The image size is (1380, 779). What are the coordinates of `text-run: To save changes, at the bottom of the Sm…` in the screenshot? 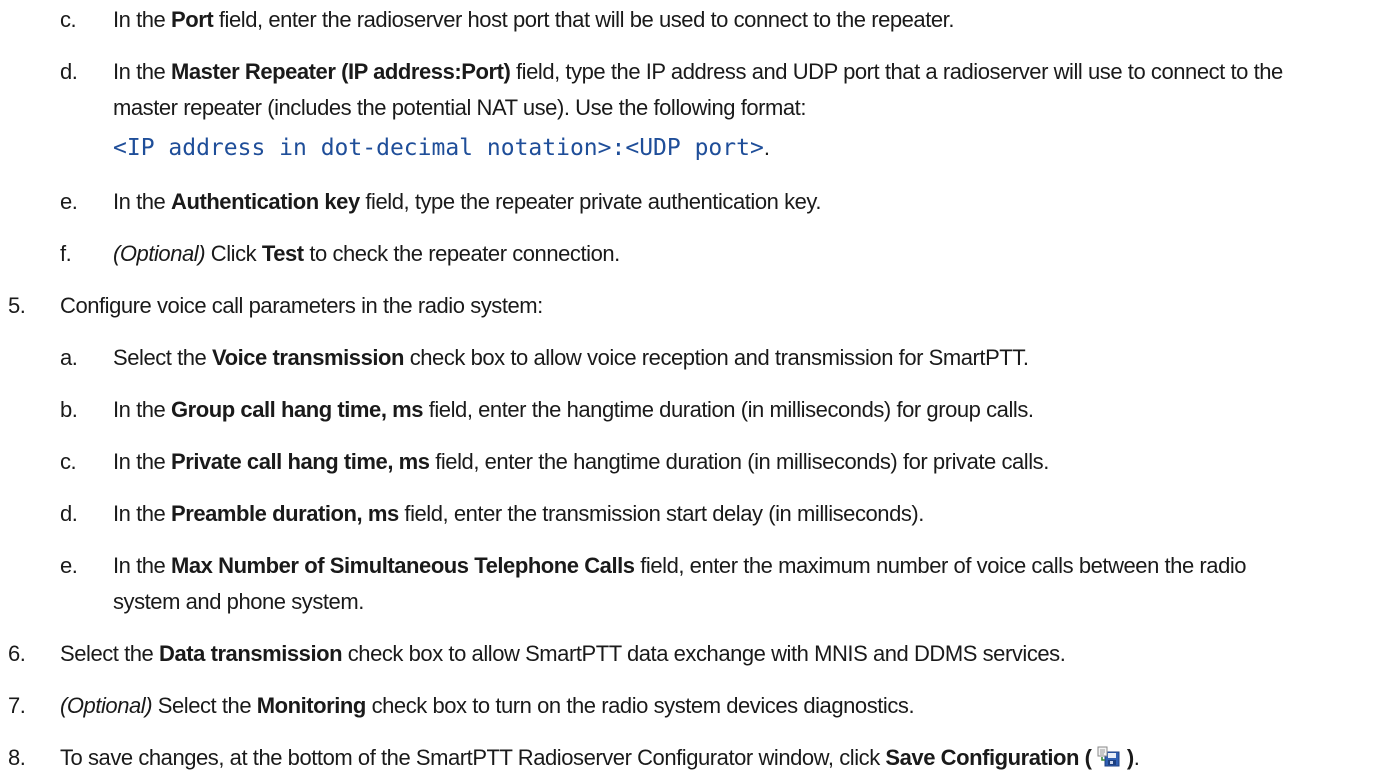 It's located at (473, 757).